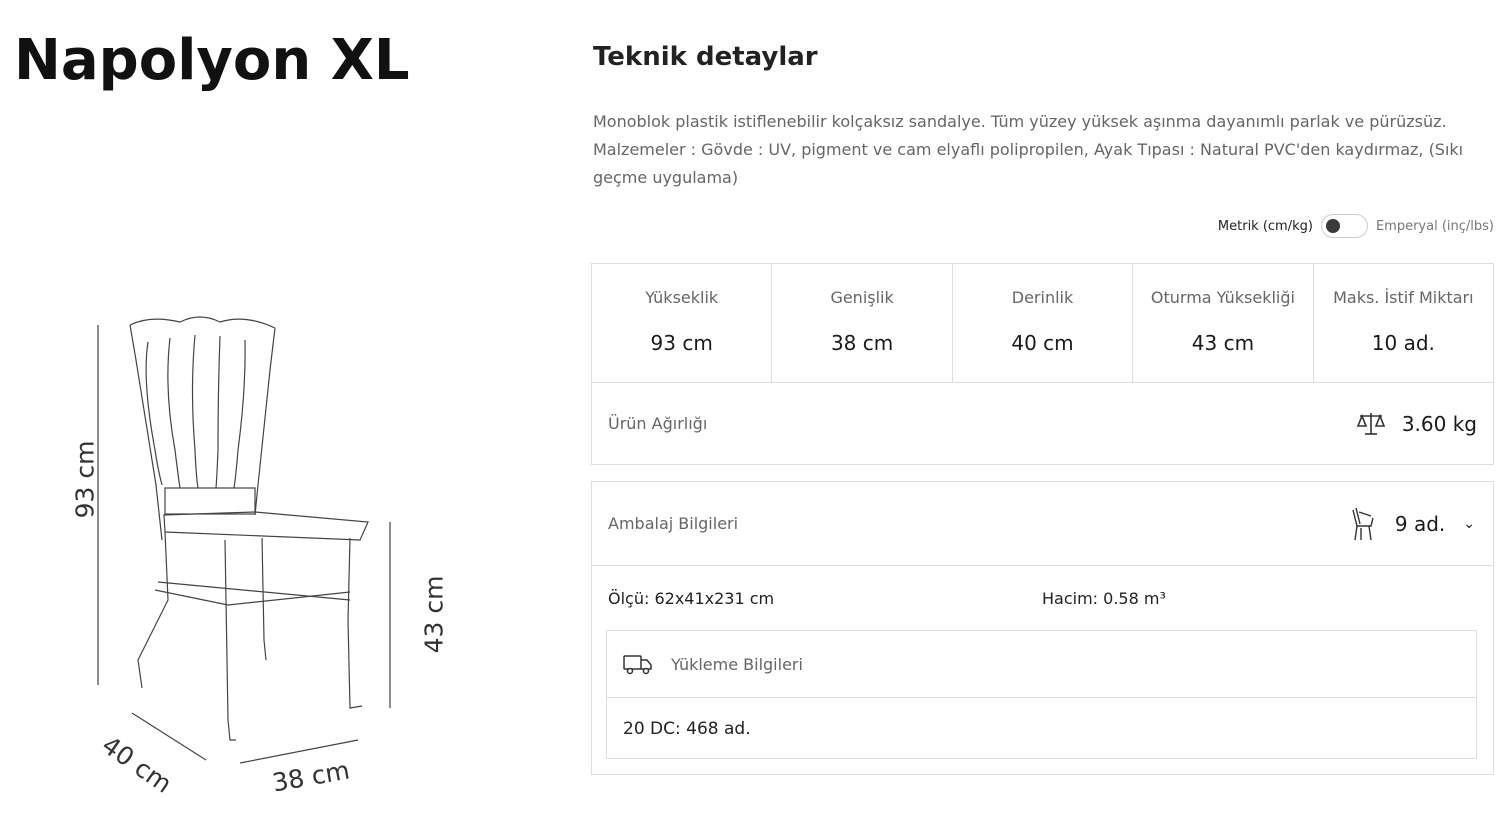 This screenshot has height=823, width=1506. Describe the element at coordinates (1371, 423) in the screenshot. I see `scale-icon` at that location.